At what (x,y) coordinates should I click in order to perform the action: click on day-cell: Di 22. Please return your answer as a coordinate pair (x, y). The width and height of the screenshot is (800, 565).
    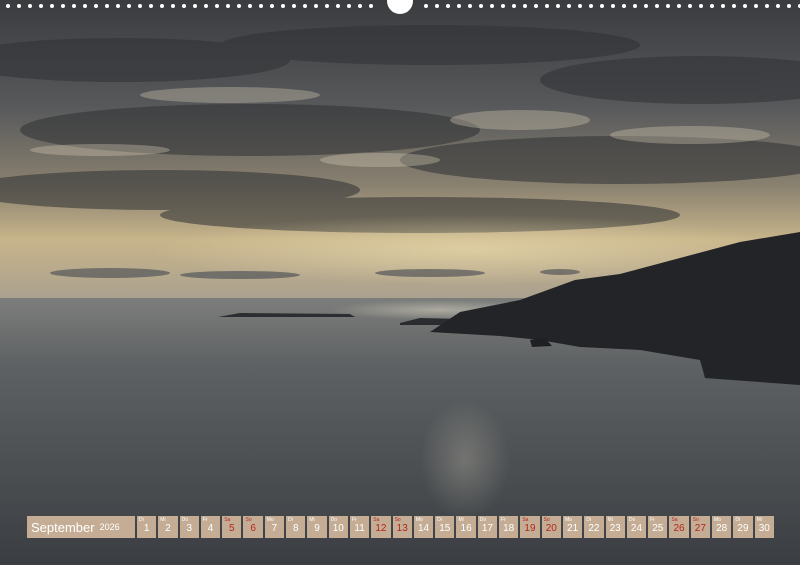
    Looking at the image, I should click on (594, 527).